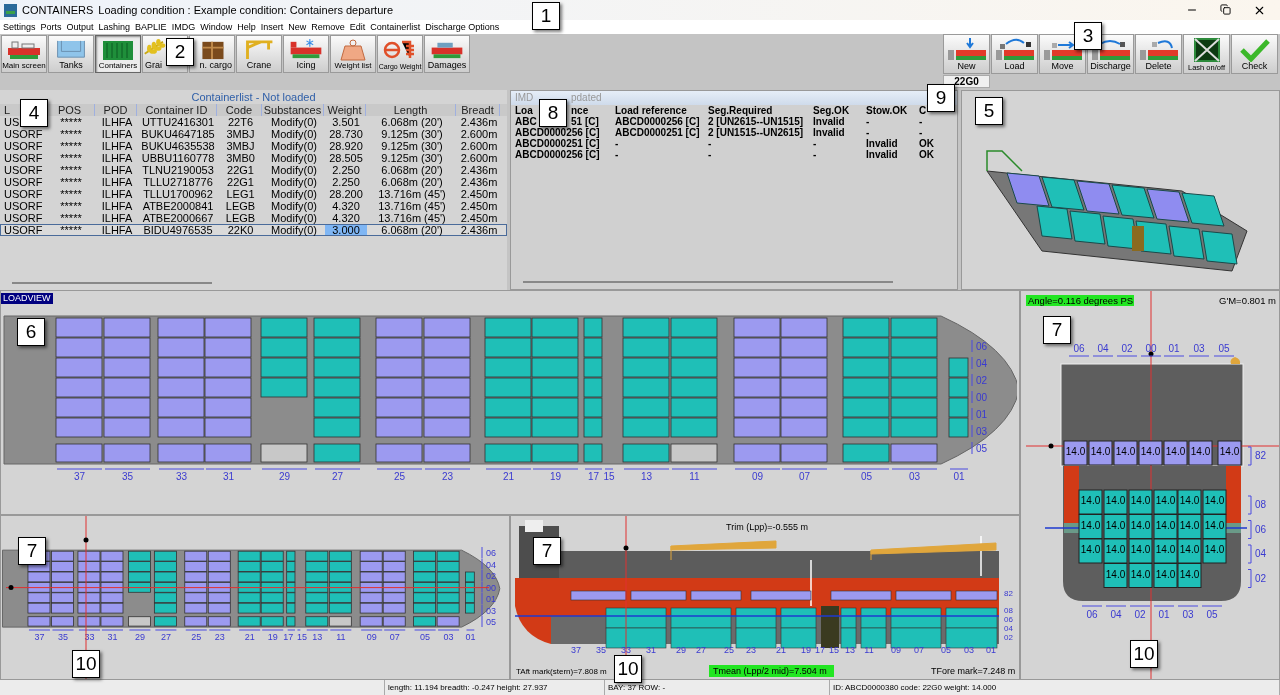 This screenshot has height=695, width=1280. Describe the element at coordinates (1164, 612) in the screenshot. I see `row-number: 01` at that location.